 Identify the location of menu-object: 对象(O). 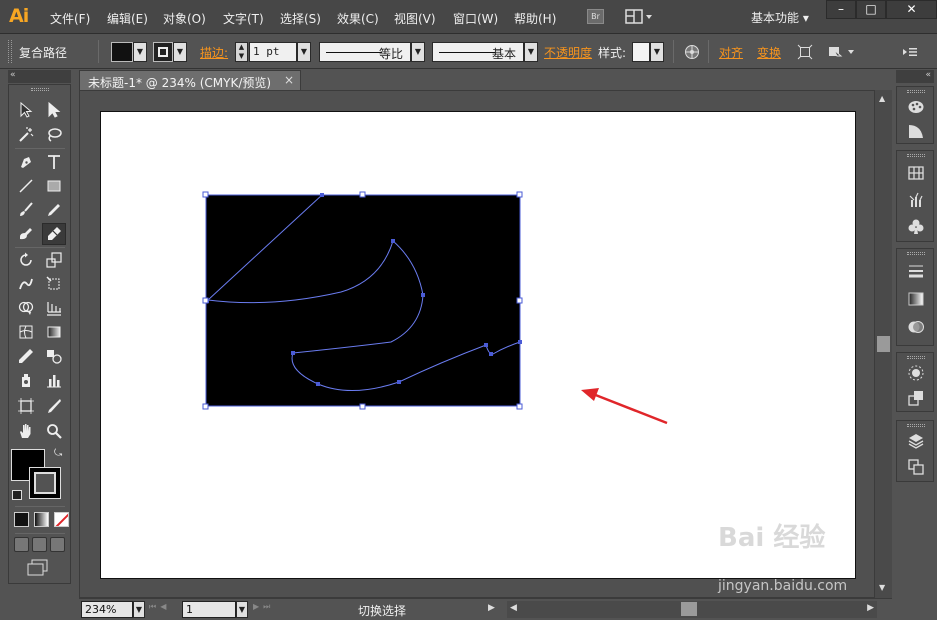
(184, 18).